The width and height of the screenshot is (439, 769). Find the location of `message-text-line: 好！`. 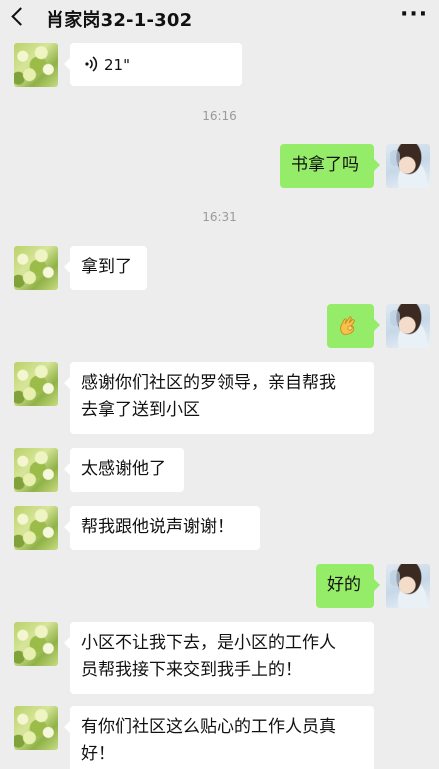

message-text-line: 好！ is located at coordinates (98, 754).